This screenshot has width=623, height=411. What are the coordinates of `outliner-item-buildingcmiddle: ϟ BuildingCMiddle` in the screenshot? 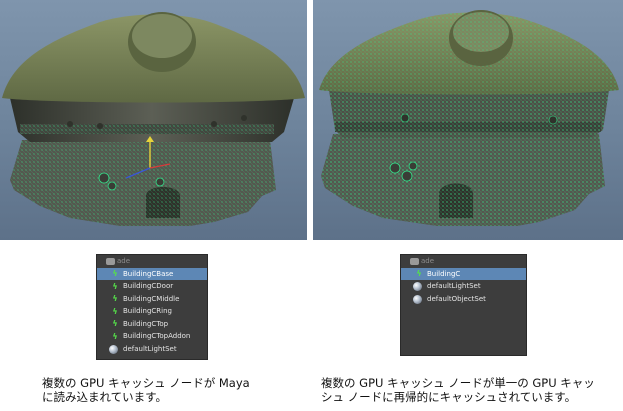 It's located at (152, 299).